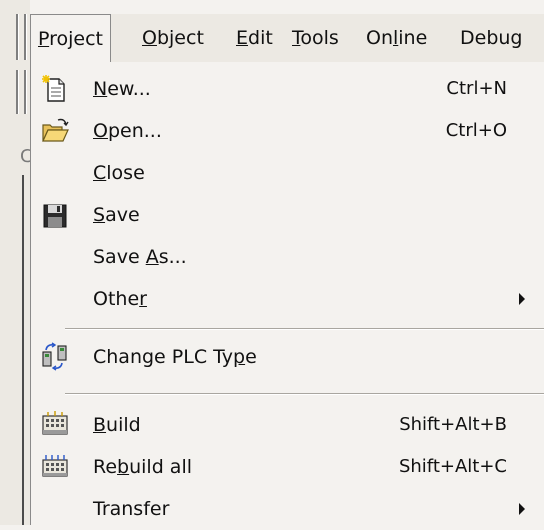 This screenshot has height=530, width=544. What do you see at coordinates (100, 89) in the screenshot?
I see `label-mnemonic: N` at bounding box center [100, 89].